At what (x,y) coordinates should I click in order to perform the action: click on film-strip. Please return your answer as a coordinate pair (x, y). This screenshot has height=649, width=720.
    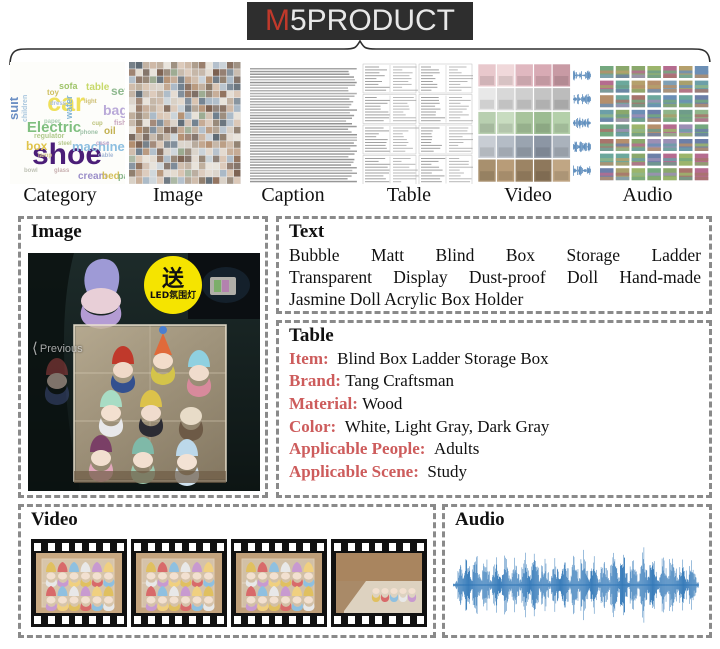
    Looking at the image, I should click on (229, 583).